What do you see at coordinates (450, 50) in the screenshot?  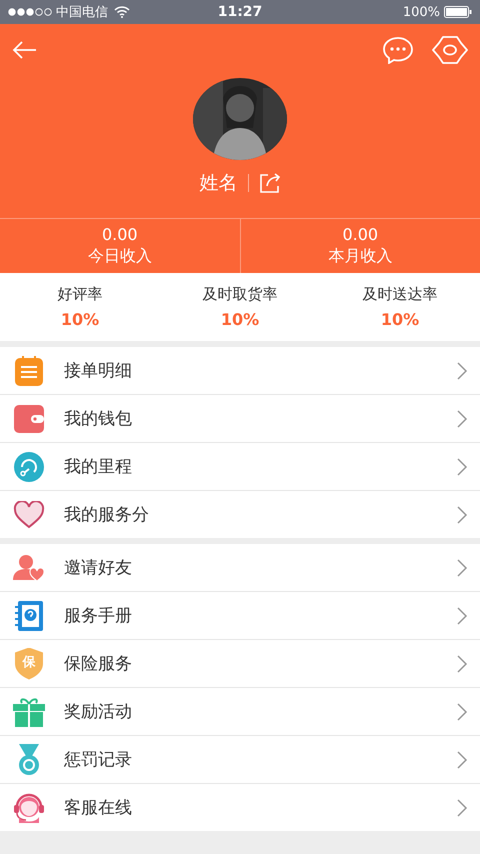 I see `settings-icon` at bounding box center [450, 50].